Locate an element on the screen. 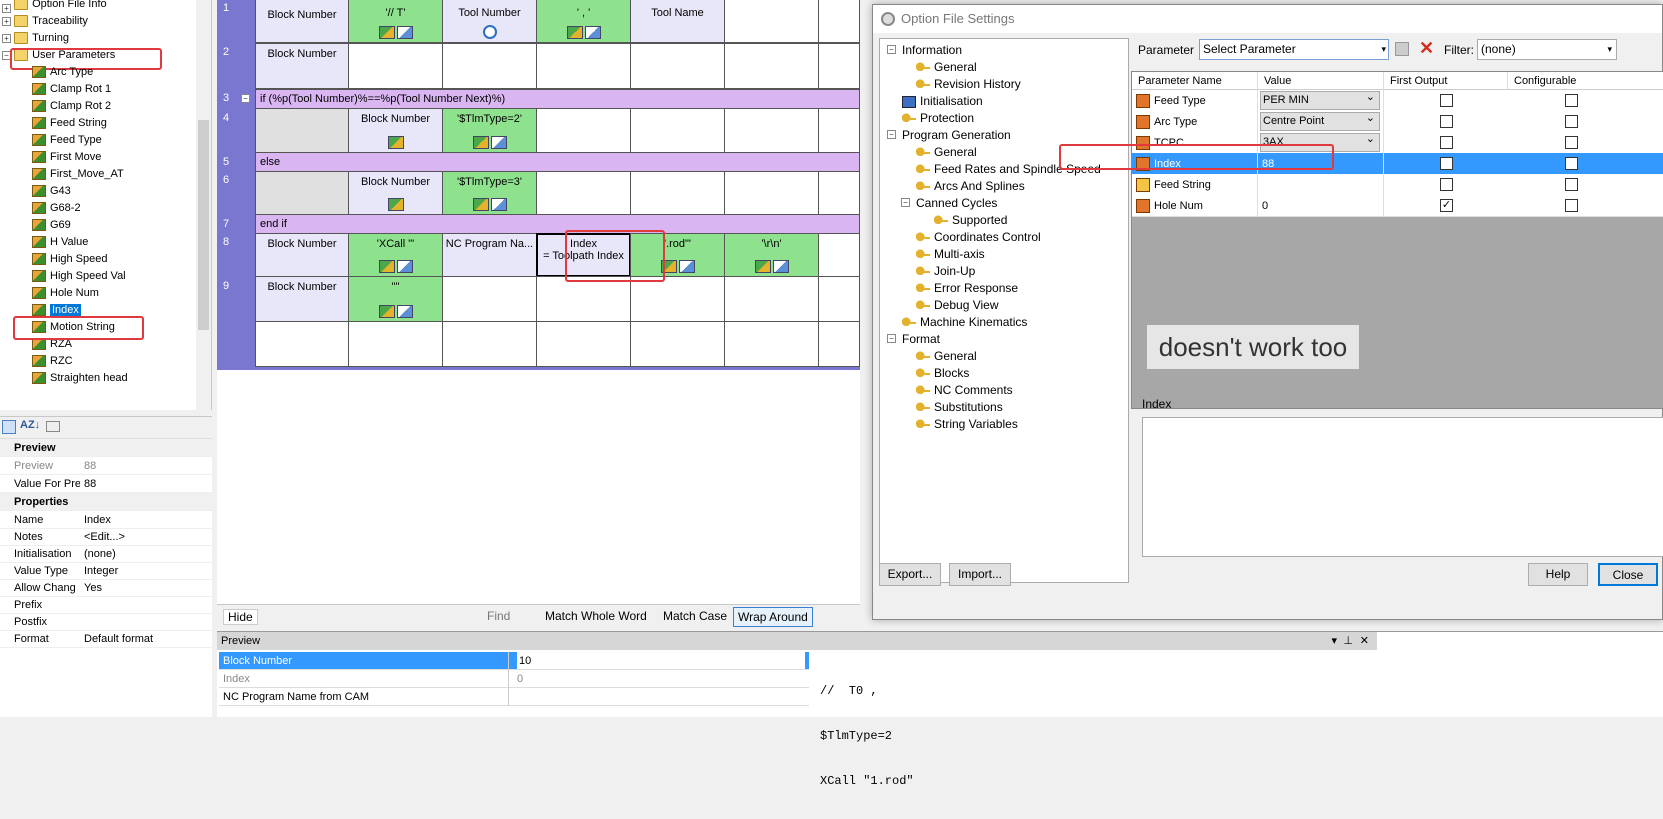 This screenshot has width=1663, height=819. parameter-row: Feed Type PER MIN ⌄ is located at coordinates (1397, 101).